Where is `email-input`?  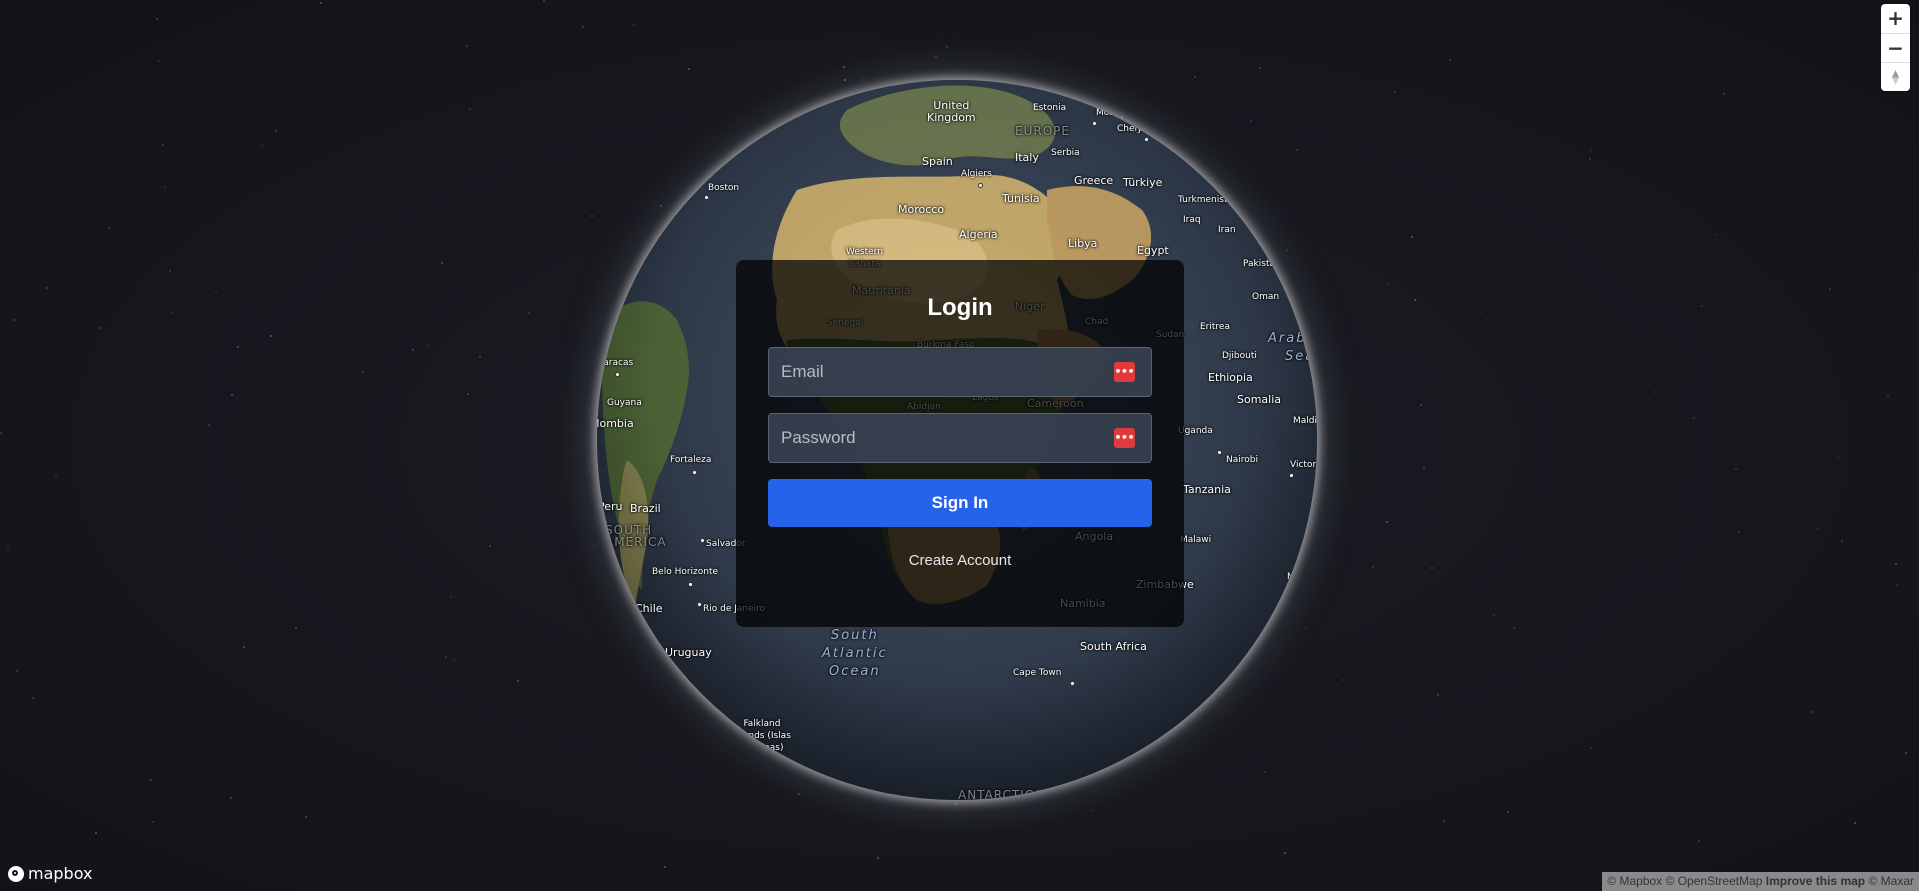
email-input is located at coordinates (934, 372).